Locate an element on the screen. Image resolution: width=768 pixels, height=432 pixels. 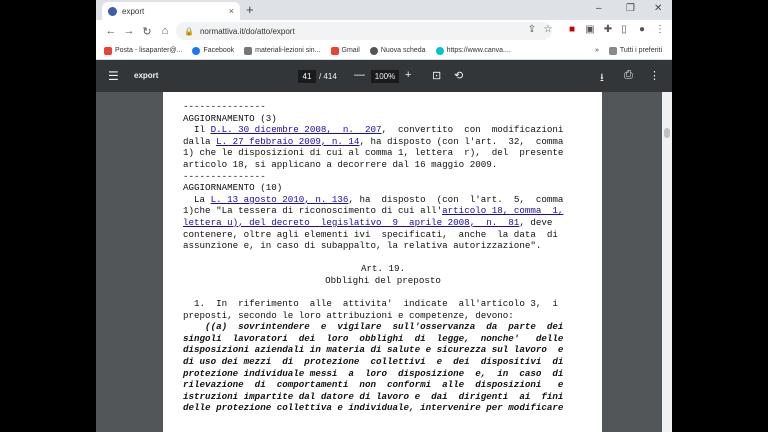
share-icon: ⇪ is located at coordinates (532, 30).